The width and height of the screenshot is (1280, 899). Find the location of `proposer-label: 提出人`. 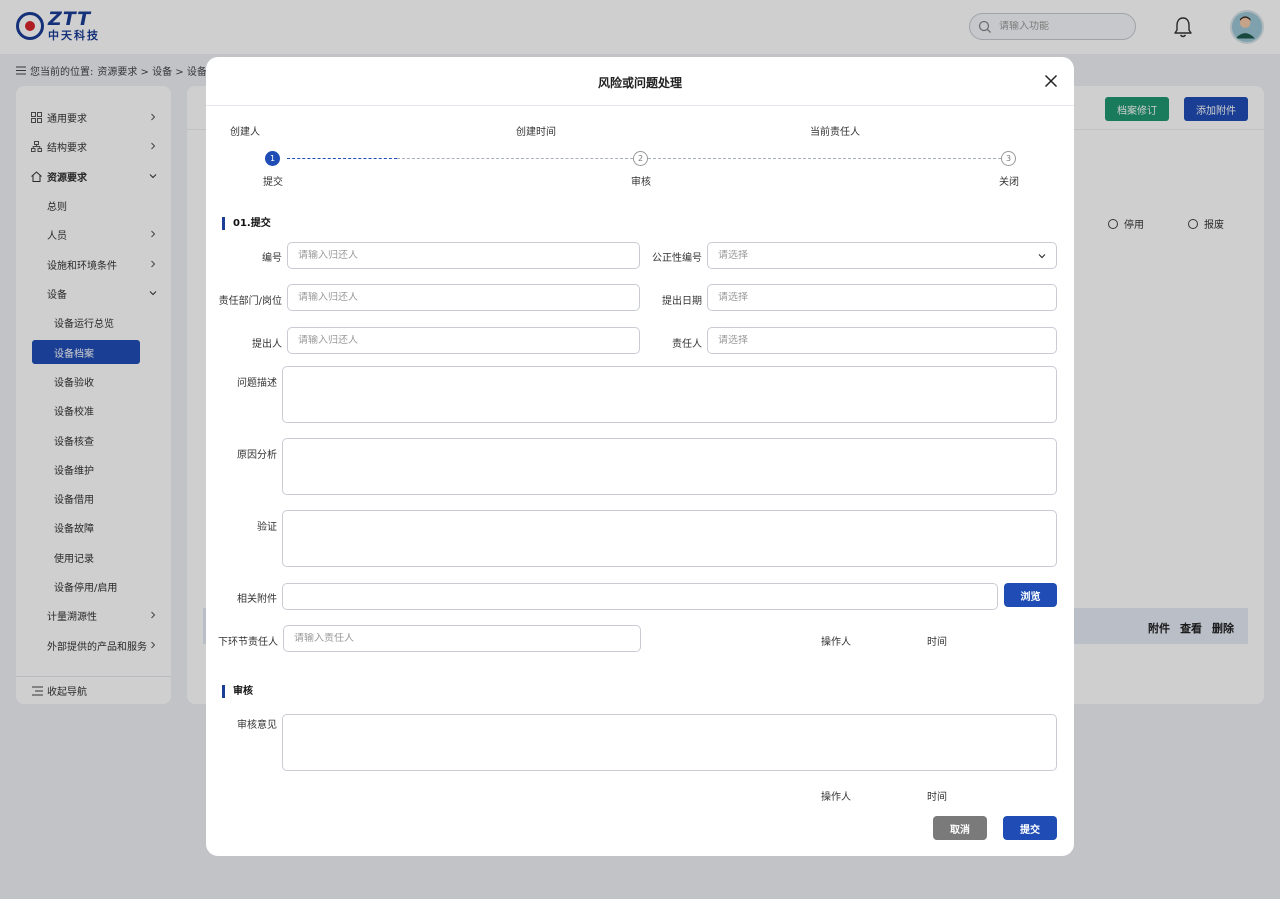

proposer-label: 提出人 is located at coordinates (267, 344).